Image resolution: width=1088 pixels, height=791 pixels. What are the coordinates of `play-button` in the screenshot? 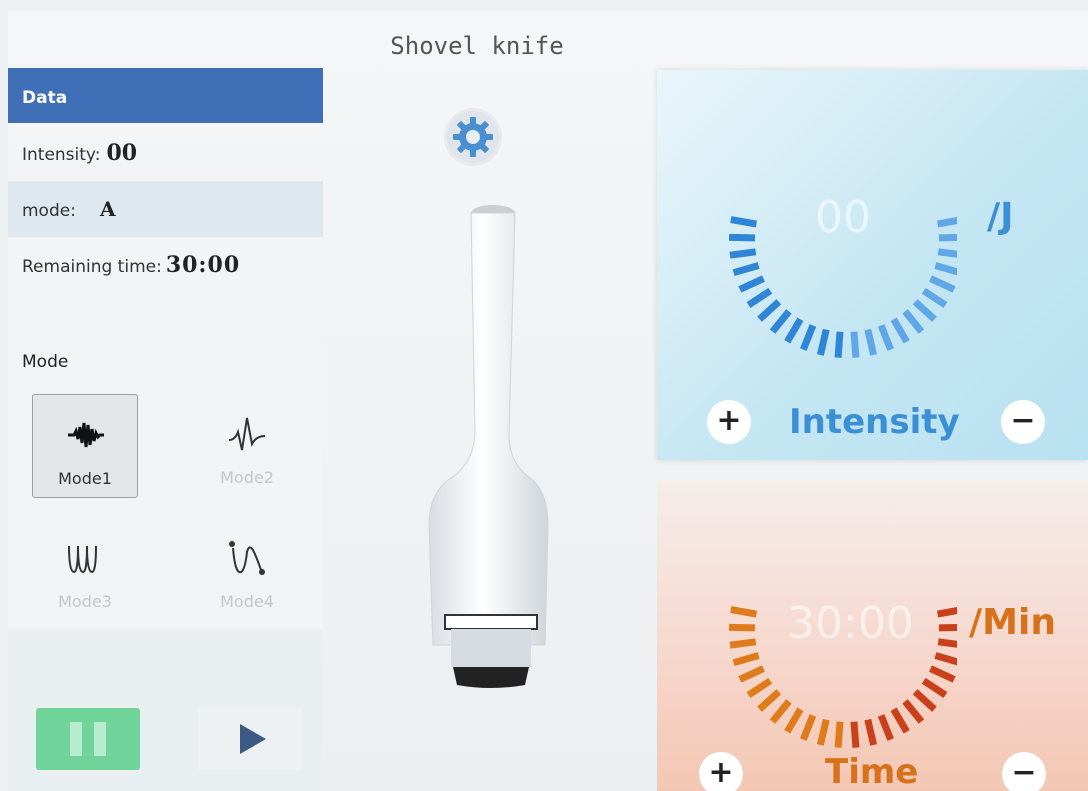 It's located at (250, 739).